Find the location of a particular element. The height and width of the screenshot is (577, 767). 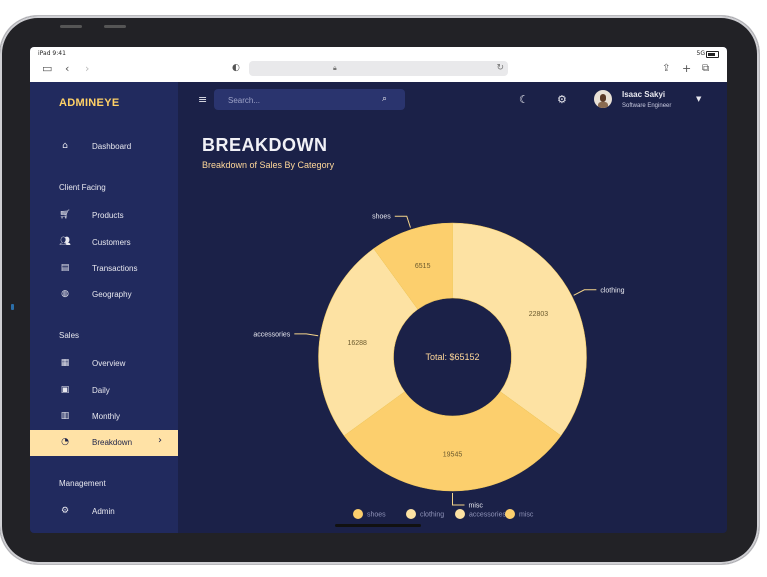

back-icon: ‹ is located at coordinates (67, 68).